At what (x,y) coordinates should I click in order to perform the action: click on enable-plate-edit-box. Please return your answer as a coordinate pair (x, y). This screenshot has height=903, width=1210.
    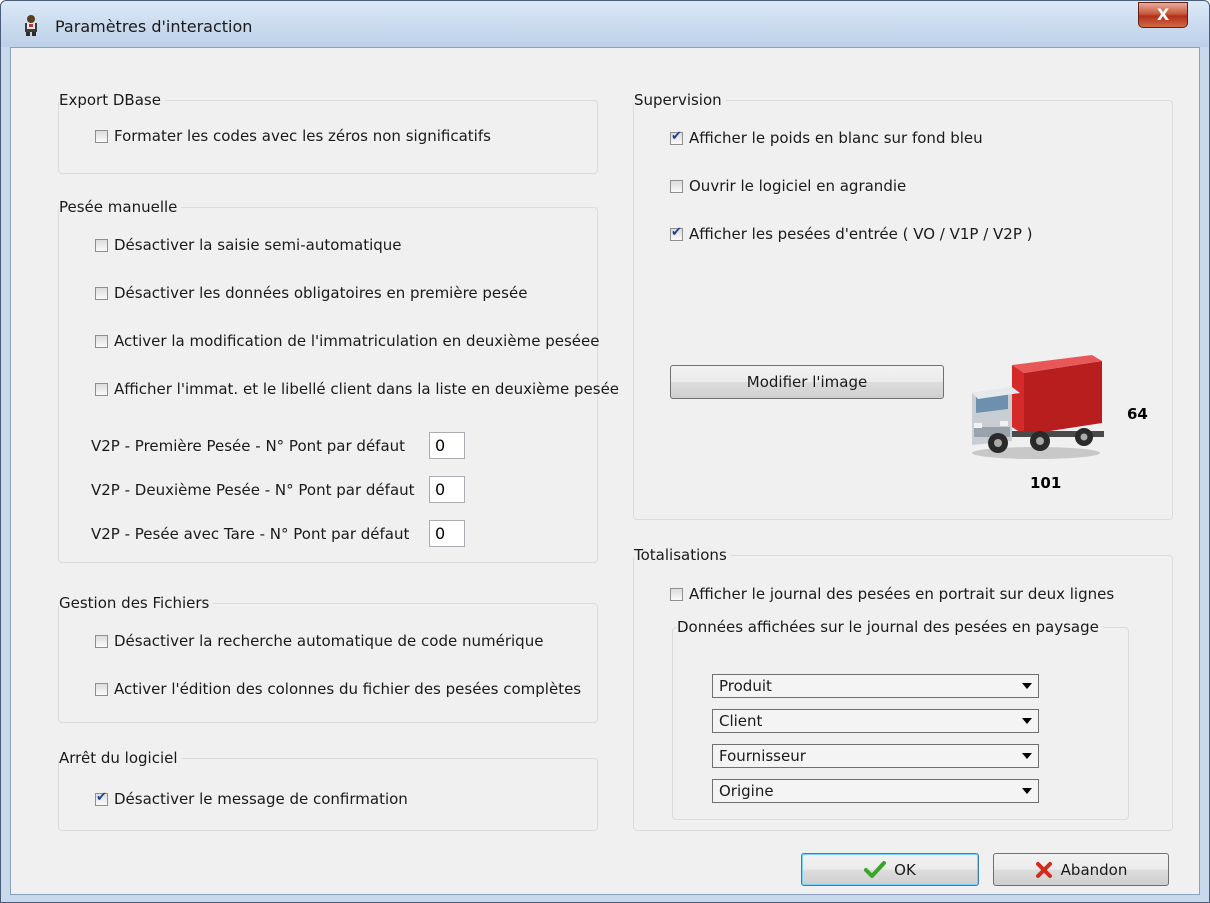
    Looking at the image, I should click on (101, 341).